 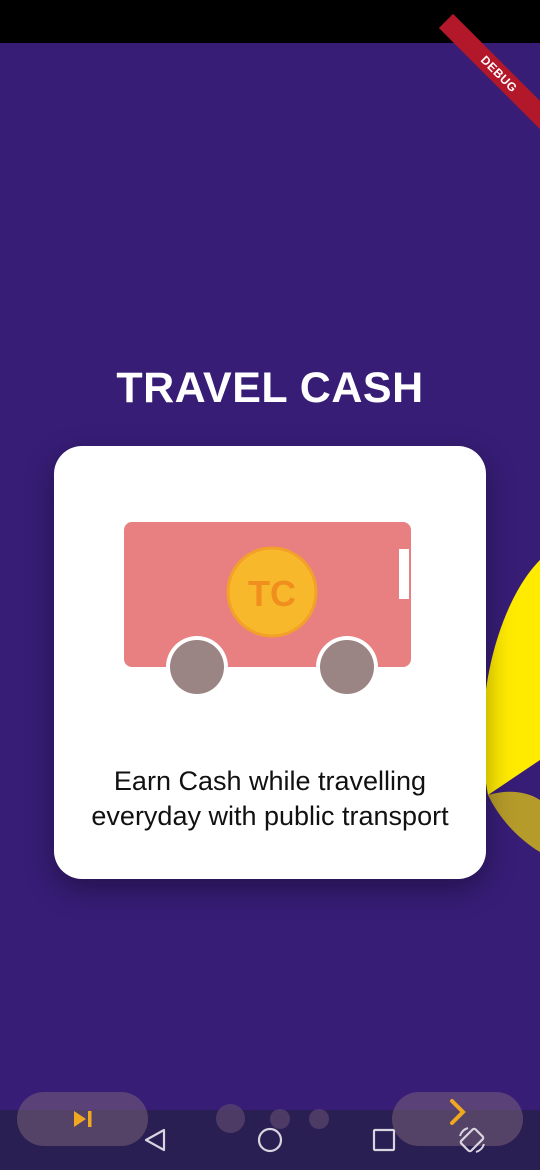 I want to click on skip-next-icon, so click(x=82, y=1119).